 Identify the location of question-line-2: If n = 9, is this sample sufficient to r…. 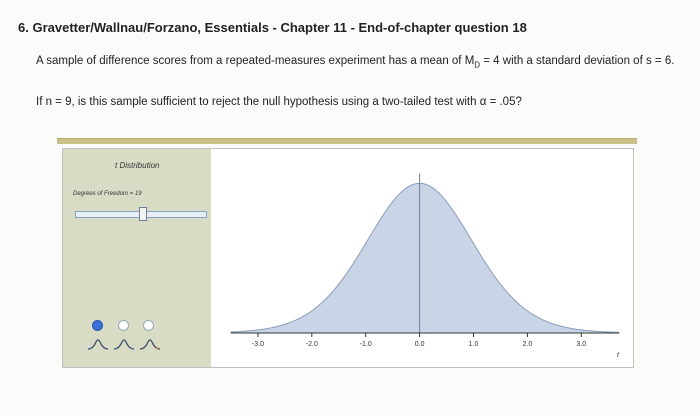
(279, 102).